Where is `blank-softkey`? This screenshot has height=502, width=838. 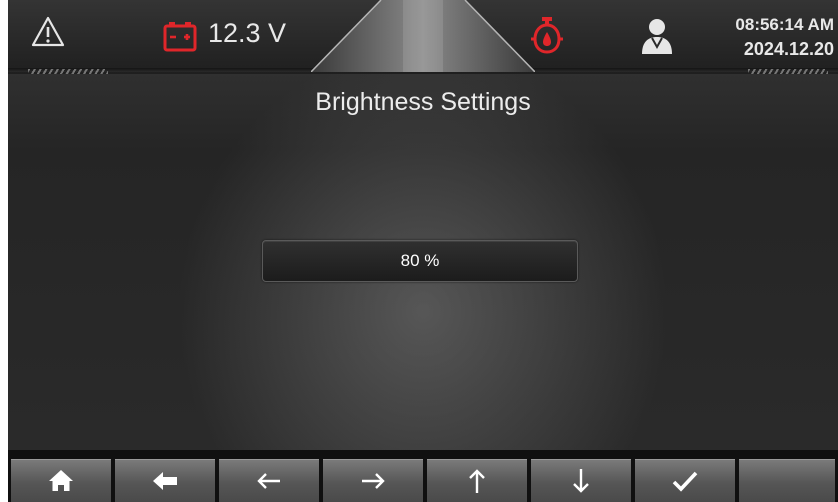
blank-softkey is located at coordinates (787, 480).